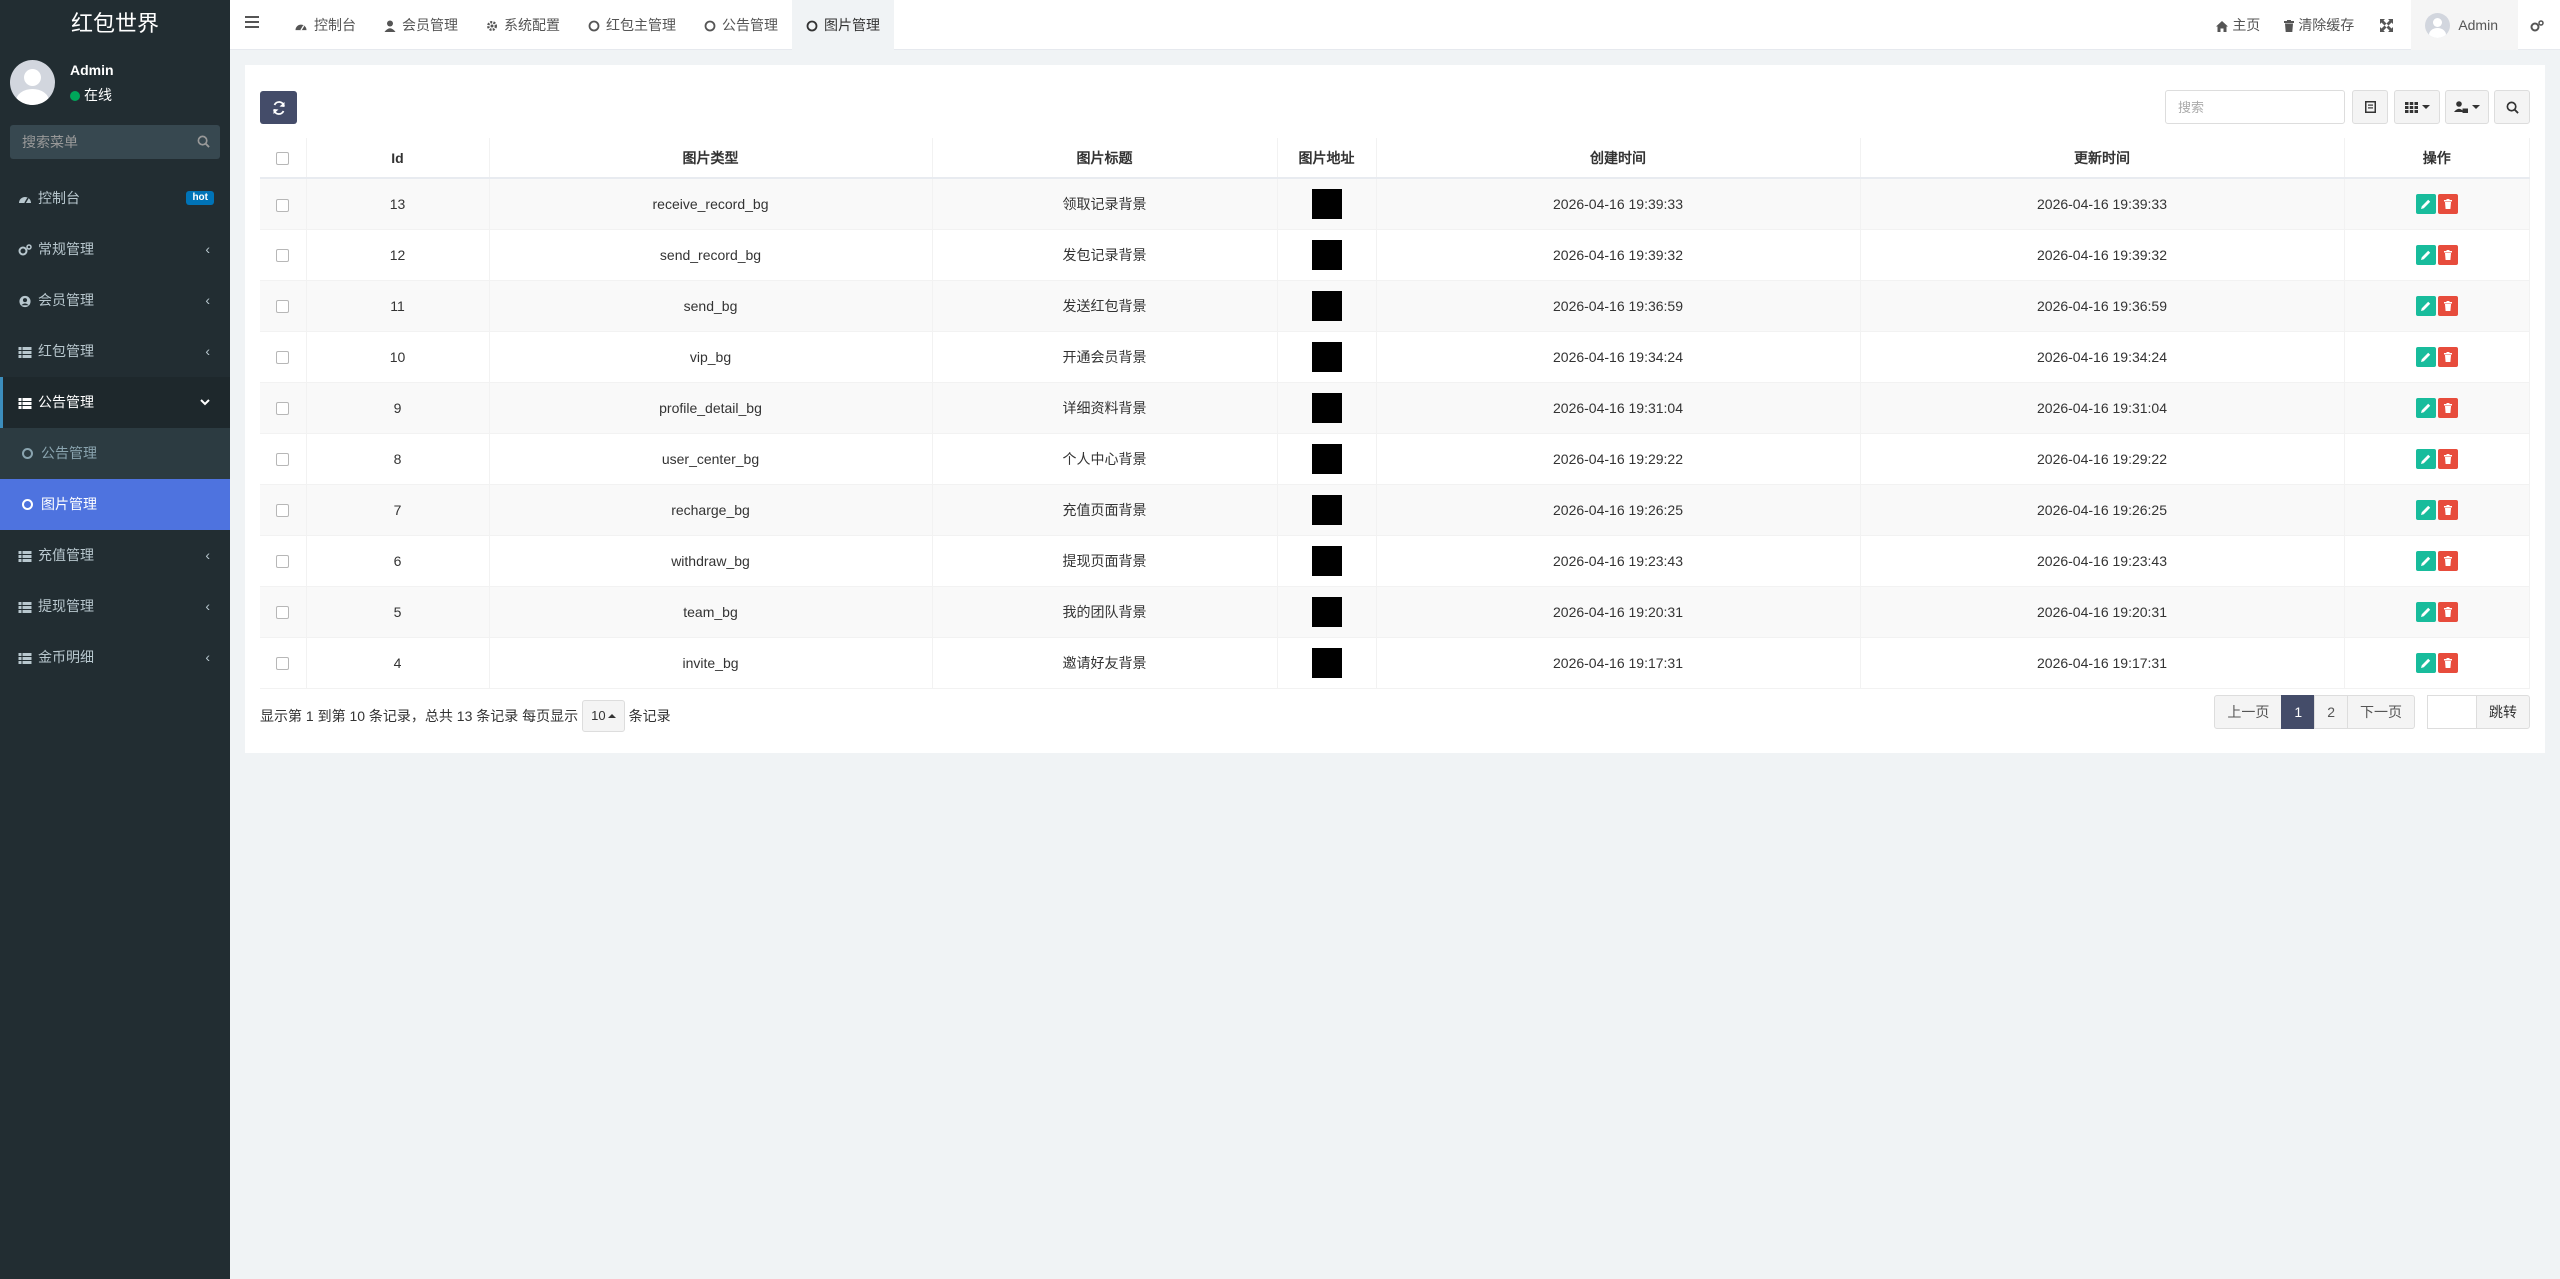 This screenshot has height=1279, width=2560. What do you see at coordinates (2370, 107) in the screenshot?
I see `toggle-view-button` at bounding box center [2370, 107].